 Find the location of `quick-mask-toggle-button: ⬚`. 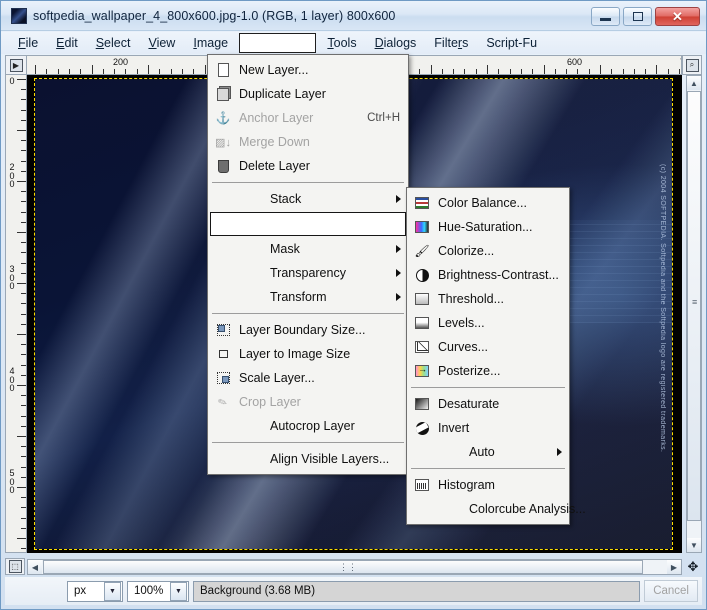

quick-mask-toggle-button: ⬚ is located at coordinates (15, 566).